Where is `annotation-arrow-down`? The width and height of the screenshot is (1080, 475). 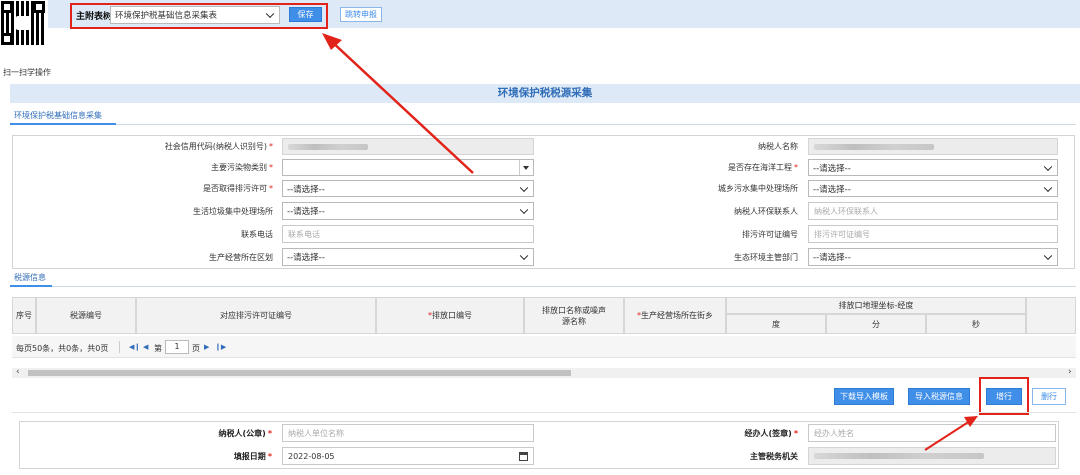
annotation-arrow-down is located at coordinates (951, 433).